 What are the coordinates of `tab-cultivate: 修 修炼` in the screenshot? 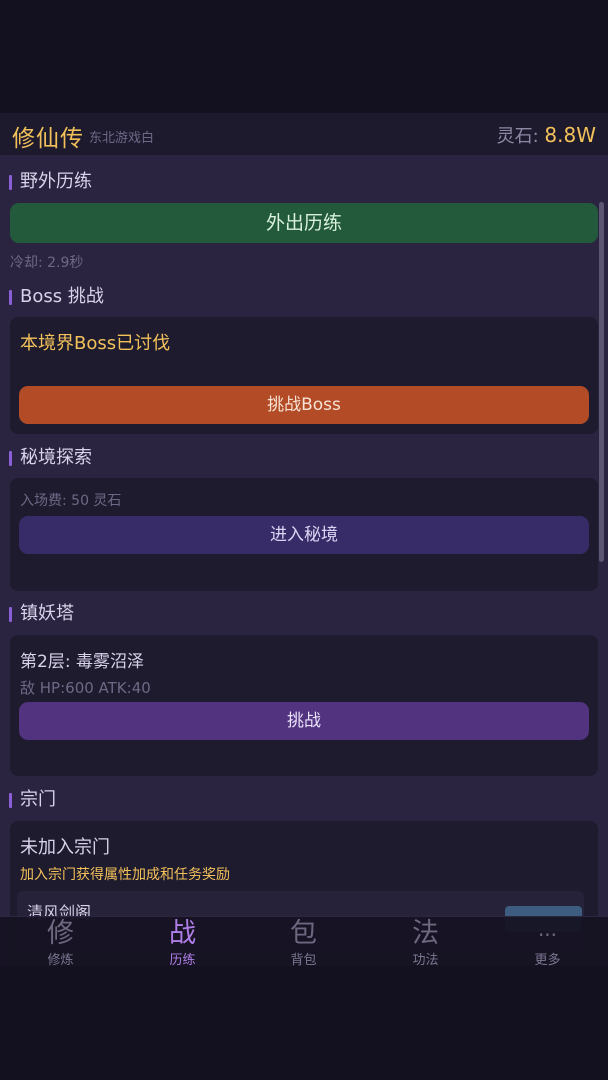 It's located at (60, 941).